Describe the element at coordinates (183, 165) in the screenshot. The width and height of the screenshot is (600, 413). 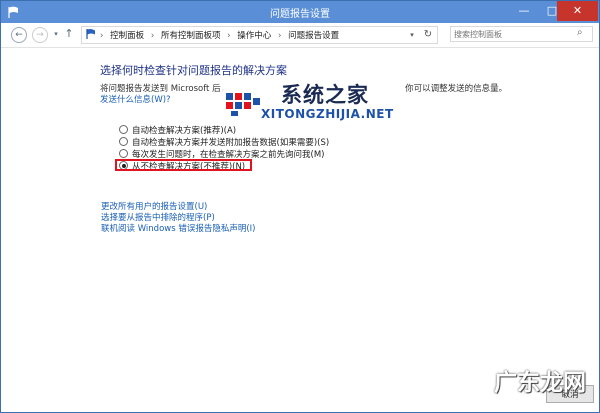
I see `selection-highlight-box` at that location.